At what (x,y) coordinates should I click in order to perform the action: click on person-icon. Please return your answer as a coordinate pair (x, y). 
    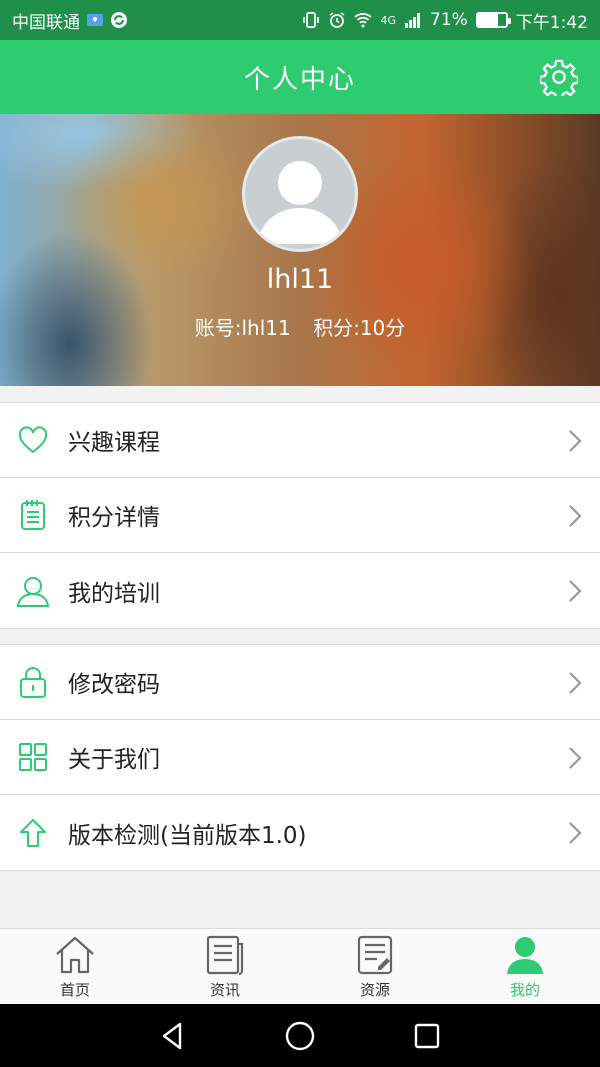
    Looking at the image, I should click on (525, 955).